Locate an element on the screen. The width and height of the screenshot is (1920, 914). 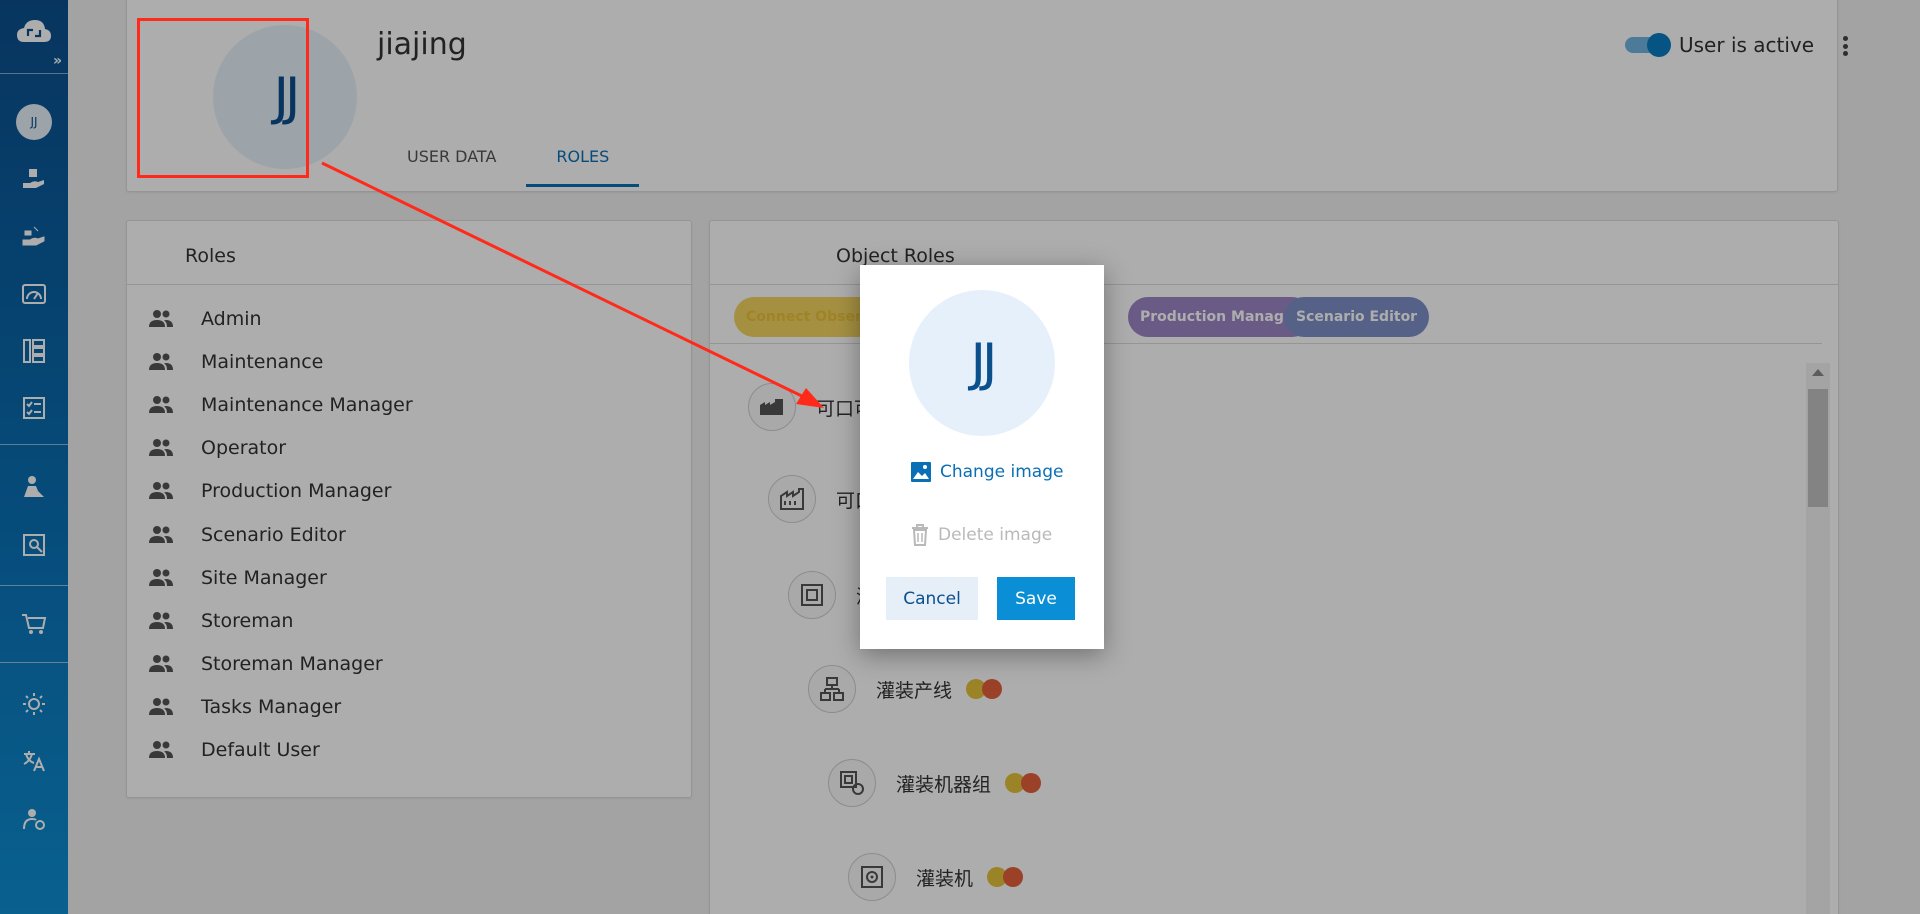
trash-icon is located at coordinates (920, 535).